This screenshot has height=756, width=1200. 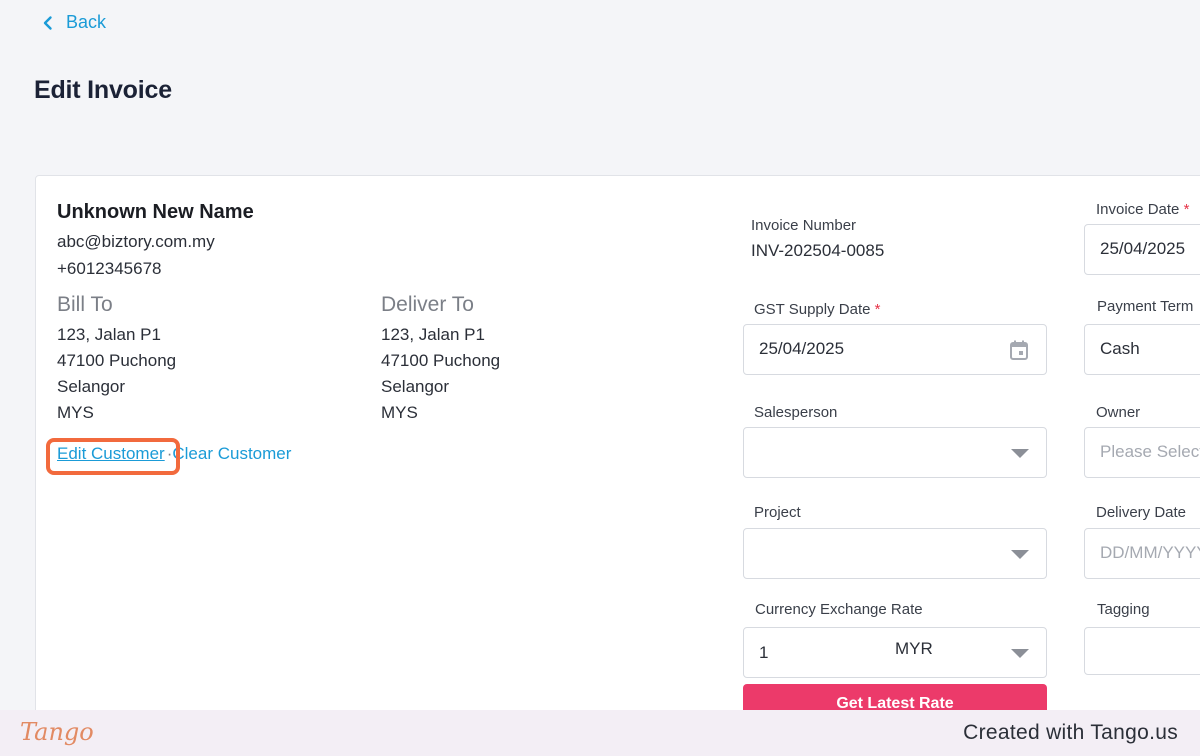 I want to click on tango-logo: Tango, so click(x=57, y=732).